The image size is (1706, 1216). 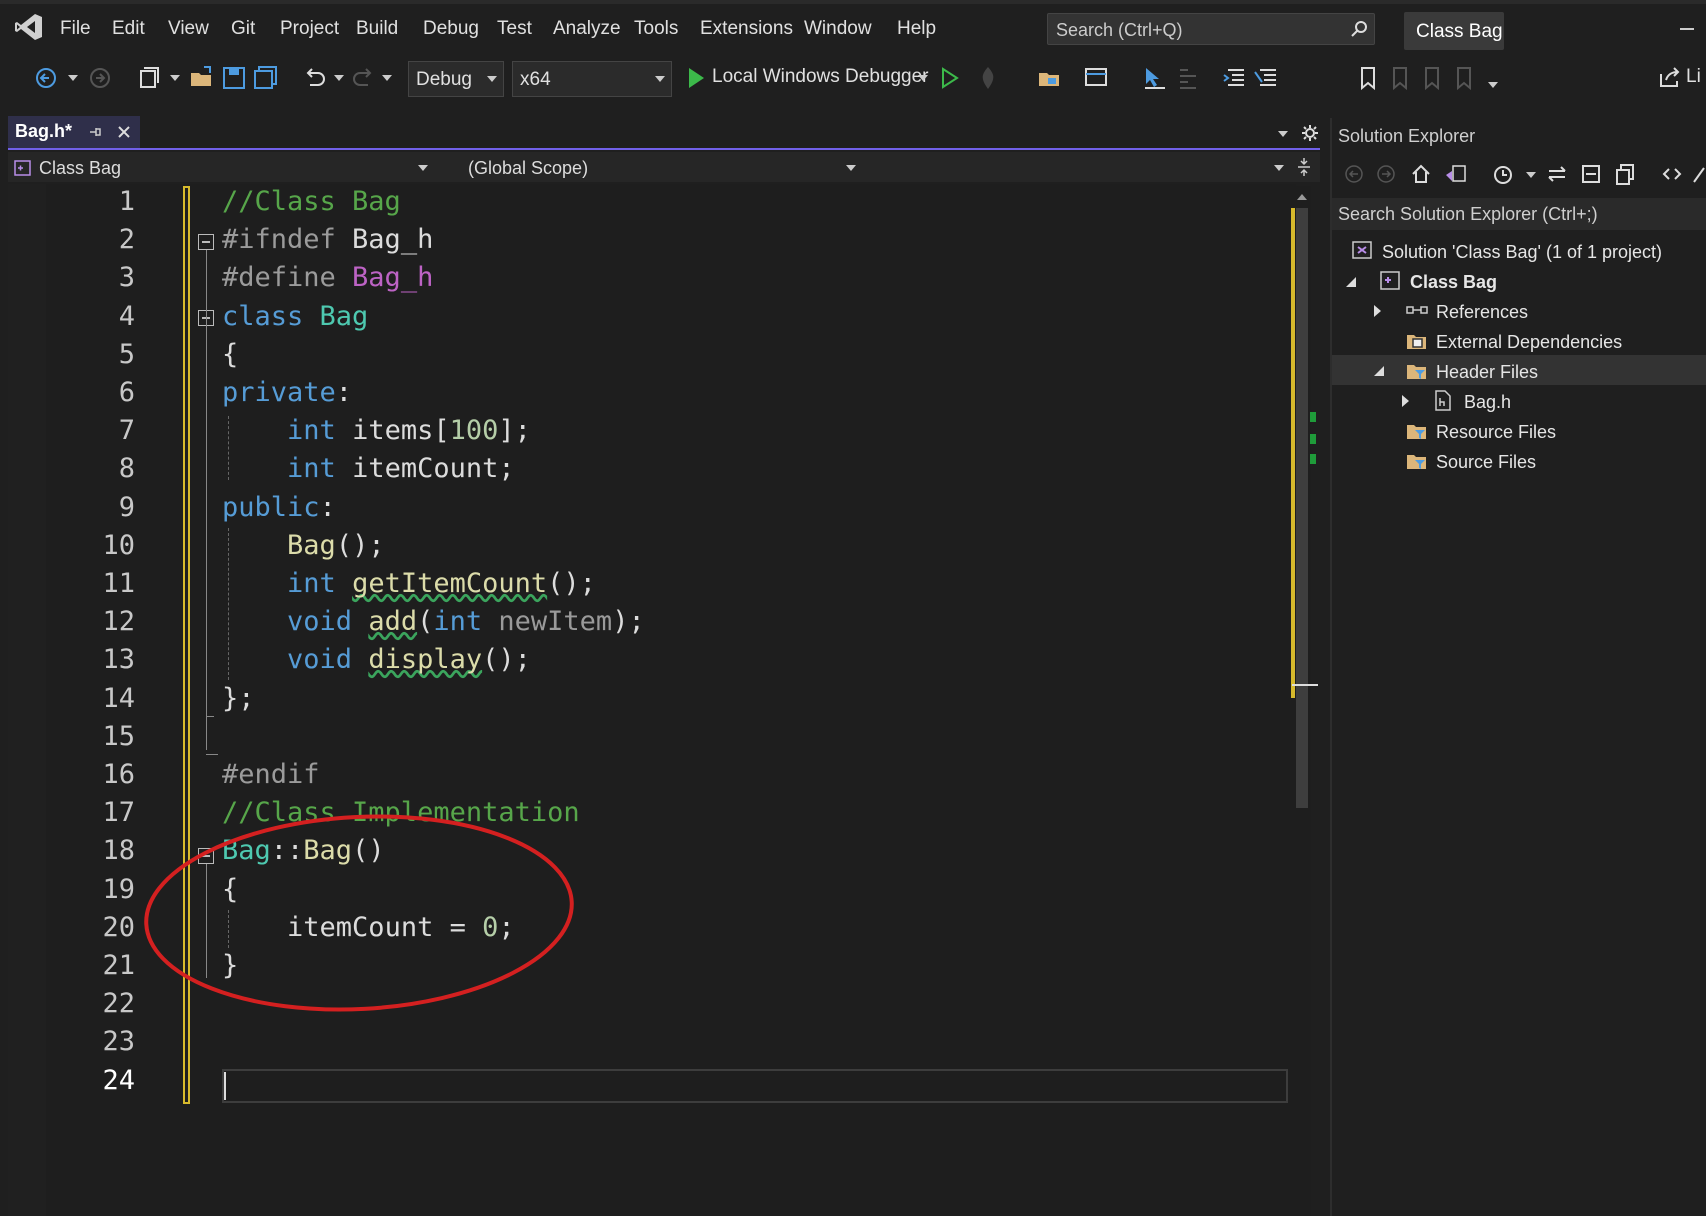 What do you see at coordinates (311, 201) in the screenshot?
I see `code-line: //Class Bag` at bounding box center [311, 201].